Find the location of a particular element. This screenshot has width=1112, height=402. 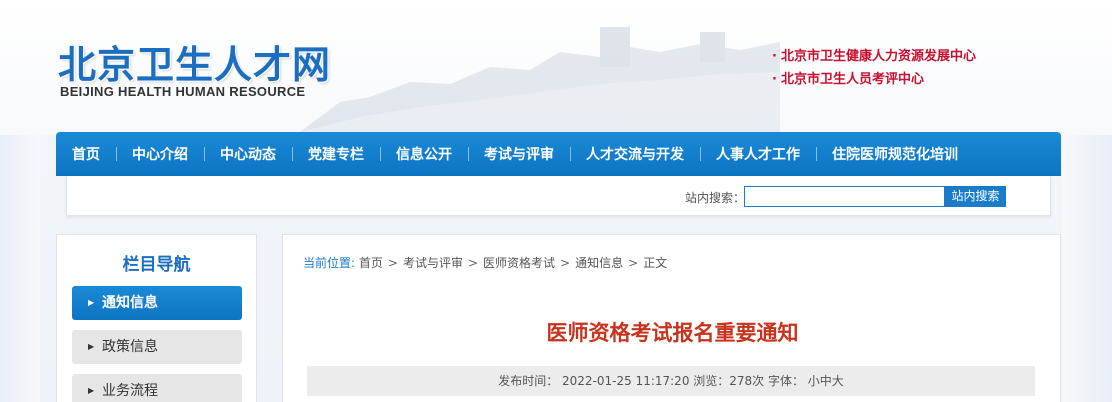

sidebar: 栏目导航 ▶ 通知信息 ▶ 政策信息 ▶ 业务流程 is located at coordinates (156, 318).